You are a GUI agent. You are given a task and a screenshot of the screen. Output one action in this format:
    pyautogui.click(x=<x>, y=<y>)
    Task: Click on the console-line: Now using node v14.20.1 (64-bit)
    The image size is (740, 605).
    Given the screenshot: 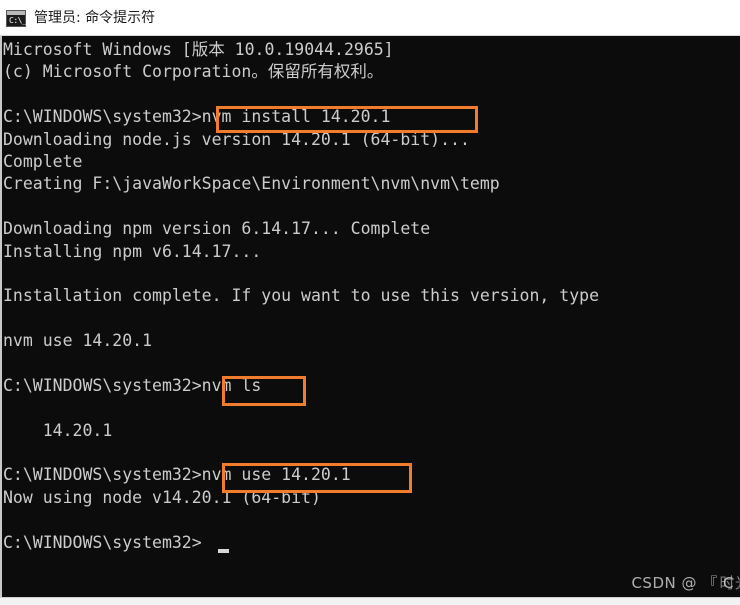 What is the action you would take?
    pyautogui.click(x=162, y=497)
    